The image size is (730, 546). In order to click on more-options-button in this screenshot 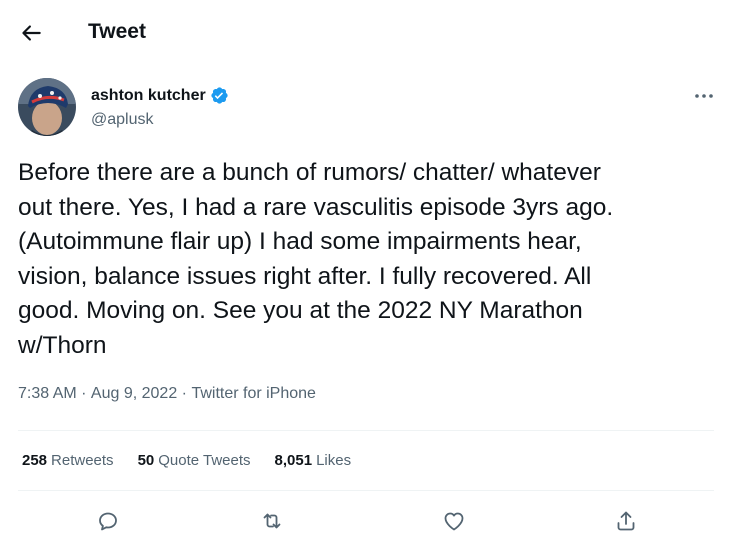, I will do `click(704, 96)`.